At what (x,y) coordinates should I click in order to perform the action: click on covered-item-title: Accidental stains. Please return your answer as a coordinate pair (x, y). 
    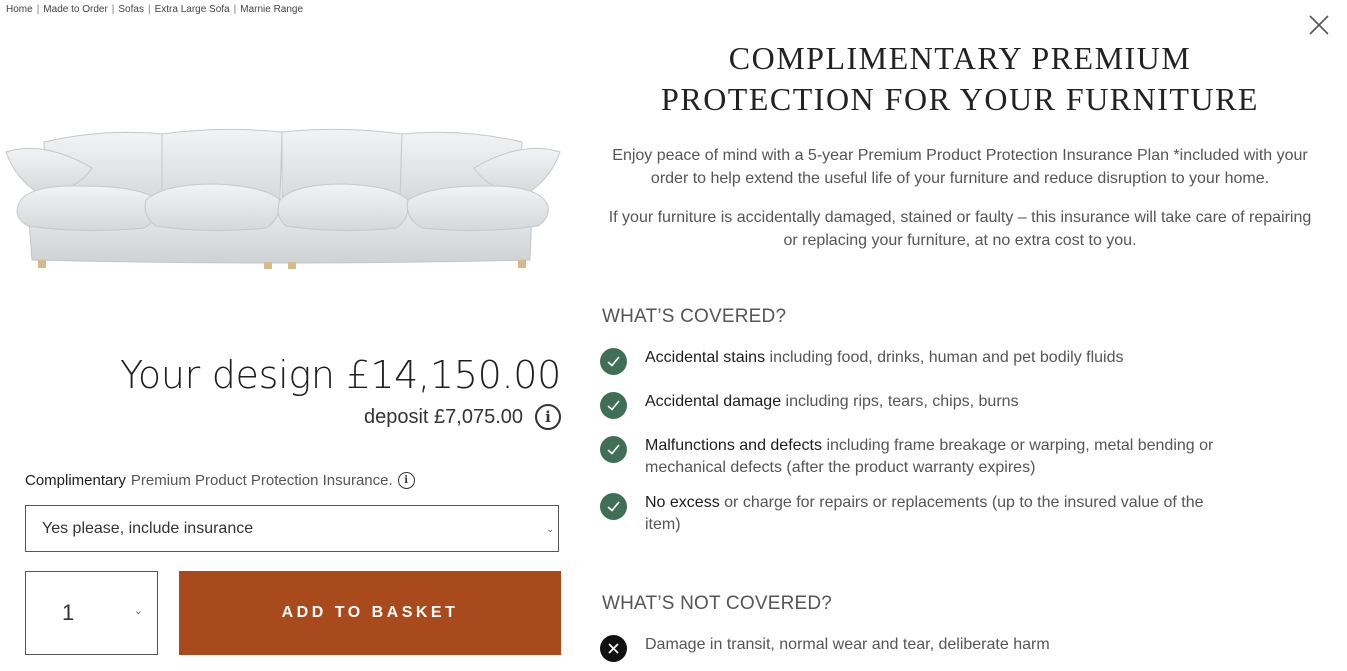
    Looking at the image, I should click on (705, 357).